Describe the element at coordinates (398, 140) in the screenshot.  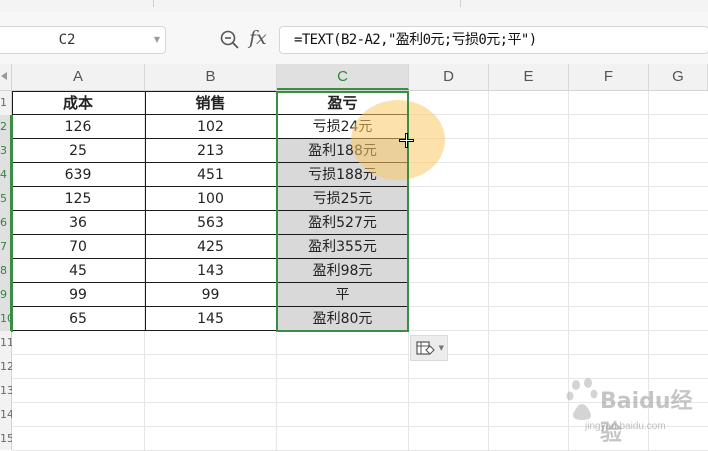
I see `cursor-highlight` at that location.